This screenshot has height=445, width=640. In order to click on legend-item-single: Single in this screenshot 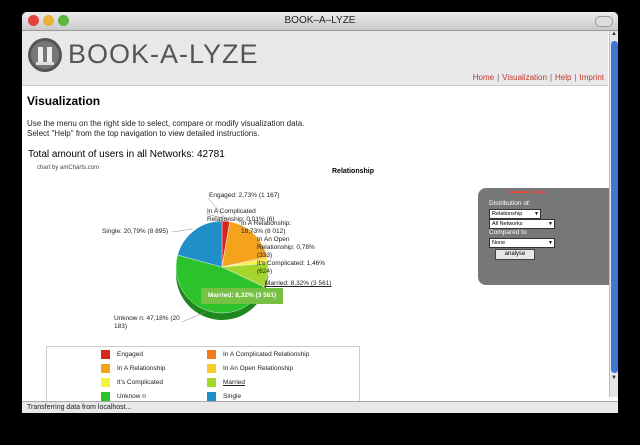, I will do `click(232, 396)`.